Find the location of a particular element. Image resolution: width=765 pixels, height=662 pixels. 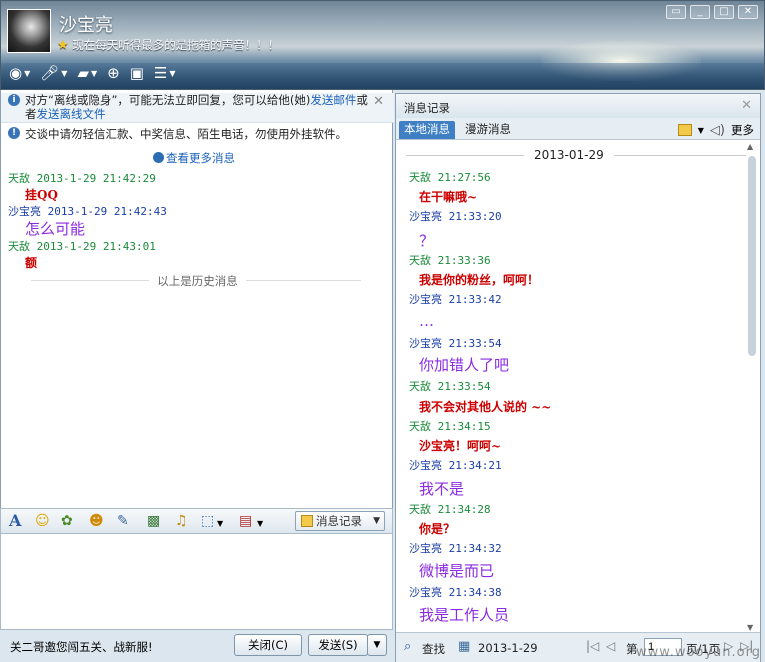

message-text: 你加错人了吧 is located at coordinates (464, 365).